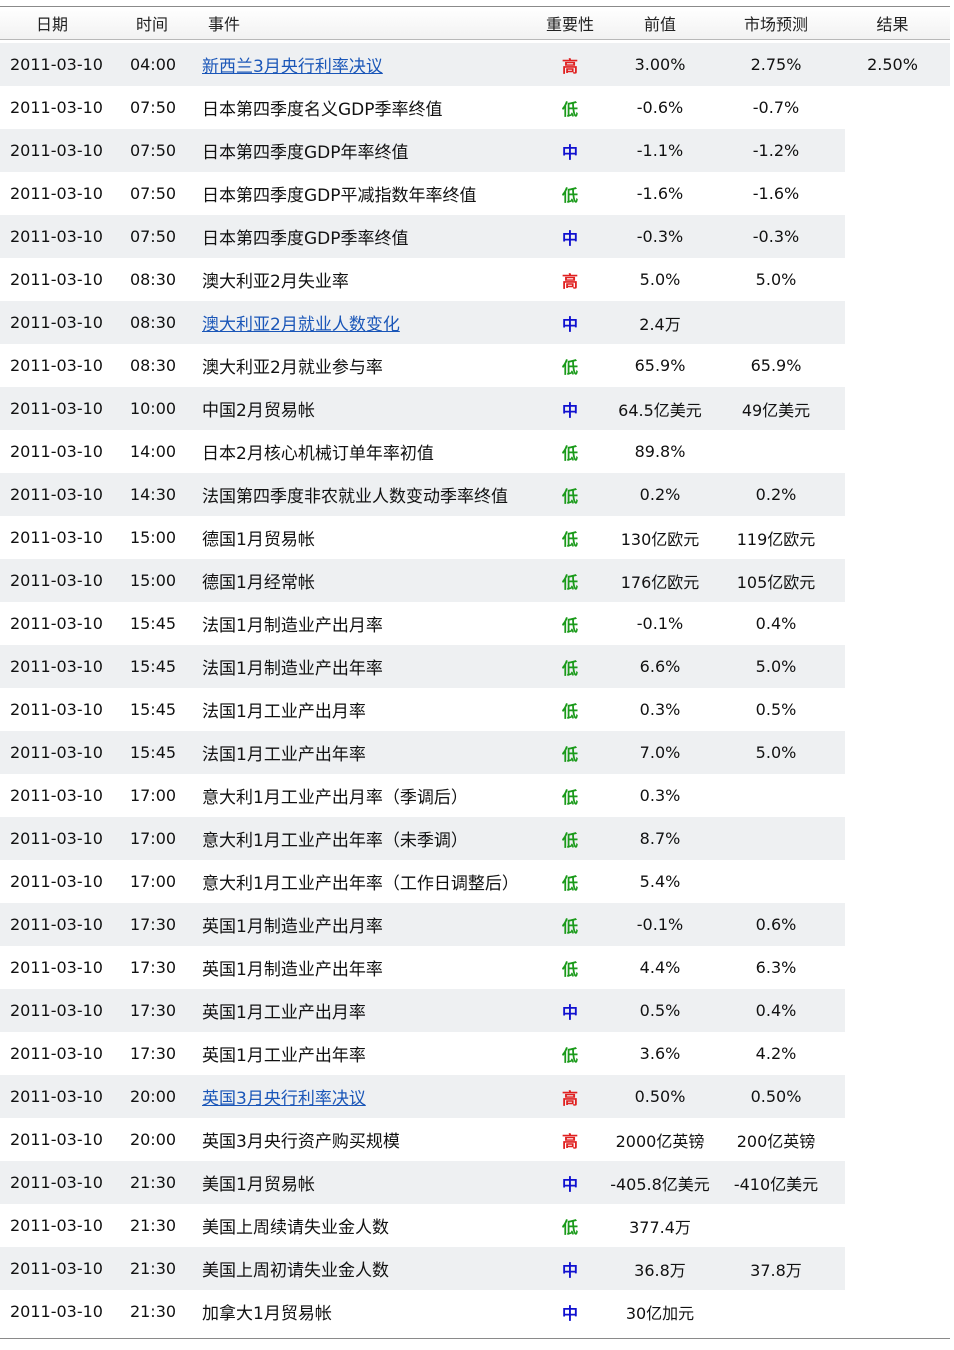  I want to click on row-event-cell: 法国第四季度非农就业人数变动季率终值, so click(367, 494).